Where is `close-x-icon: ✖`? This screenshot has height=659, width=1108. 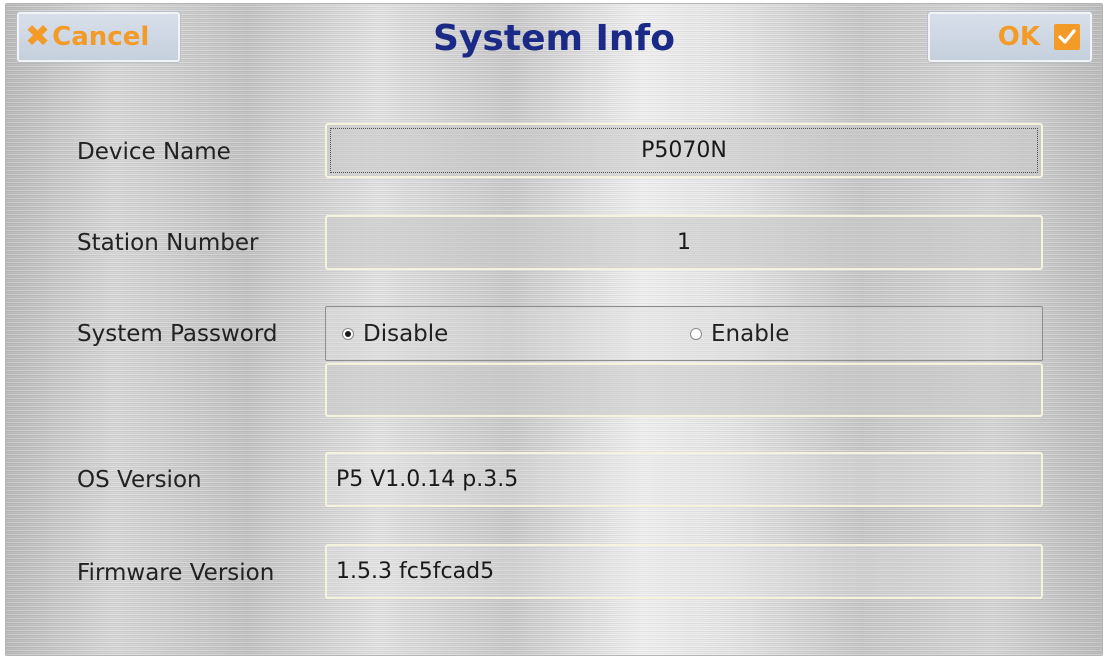
close-x-icon: ✖ is located at coordinates (38, 36).